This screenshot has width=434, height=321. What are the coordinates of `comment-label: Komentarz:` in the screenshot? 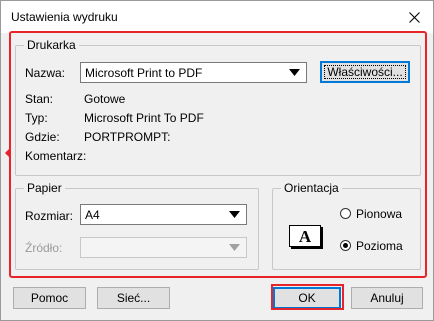 It's located at (56, 156).